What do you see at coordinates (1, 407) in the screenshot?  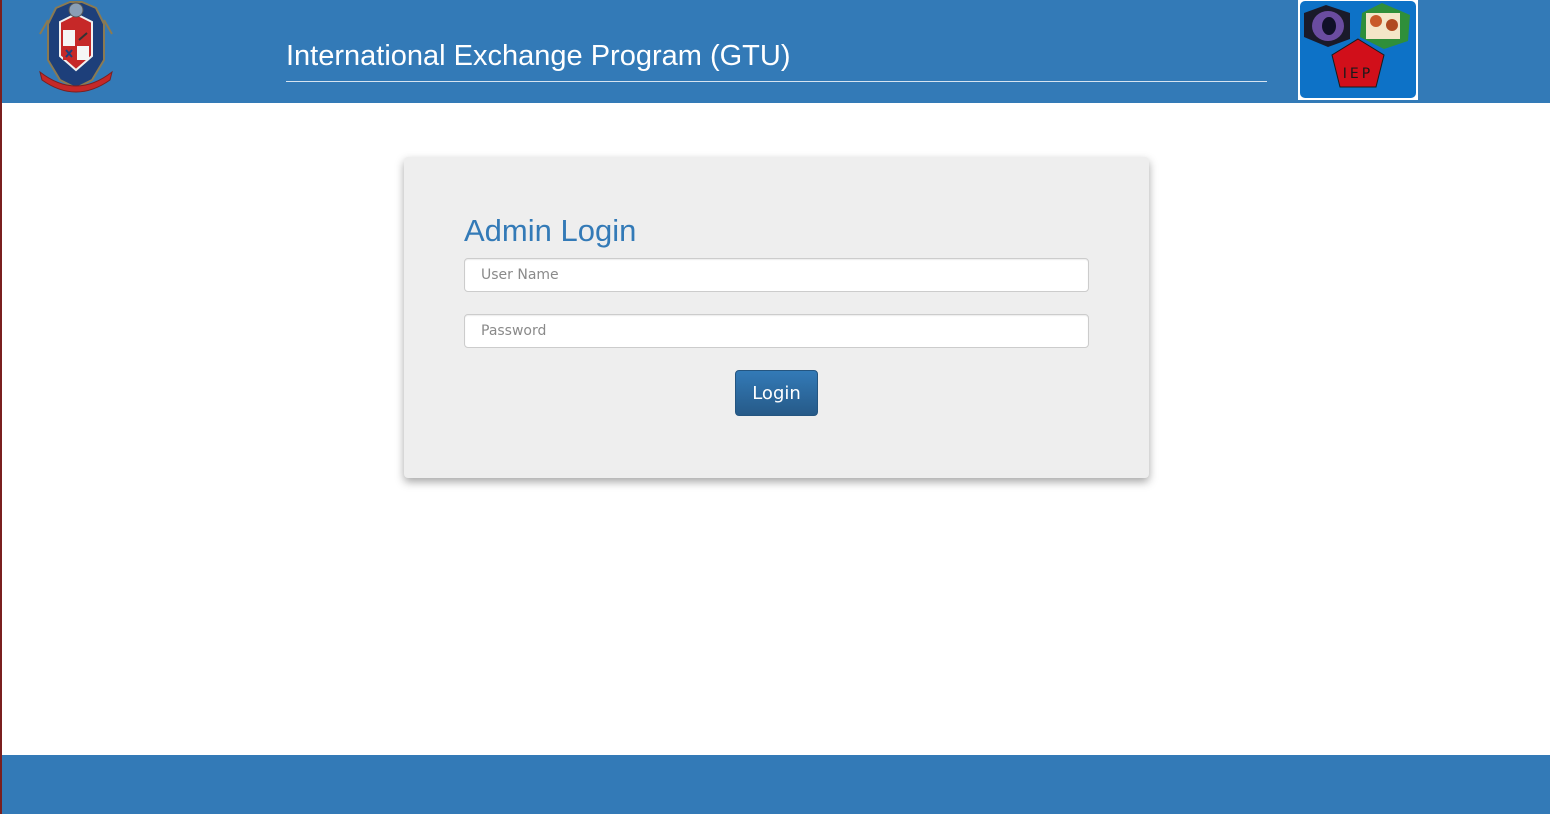 I see `left-edge-border` at bounding box center [1, 407].